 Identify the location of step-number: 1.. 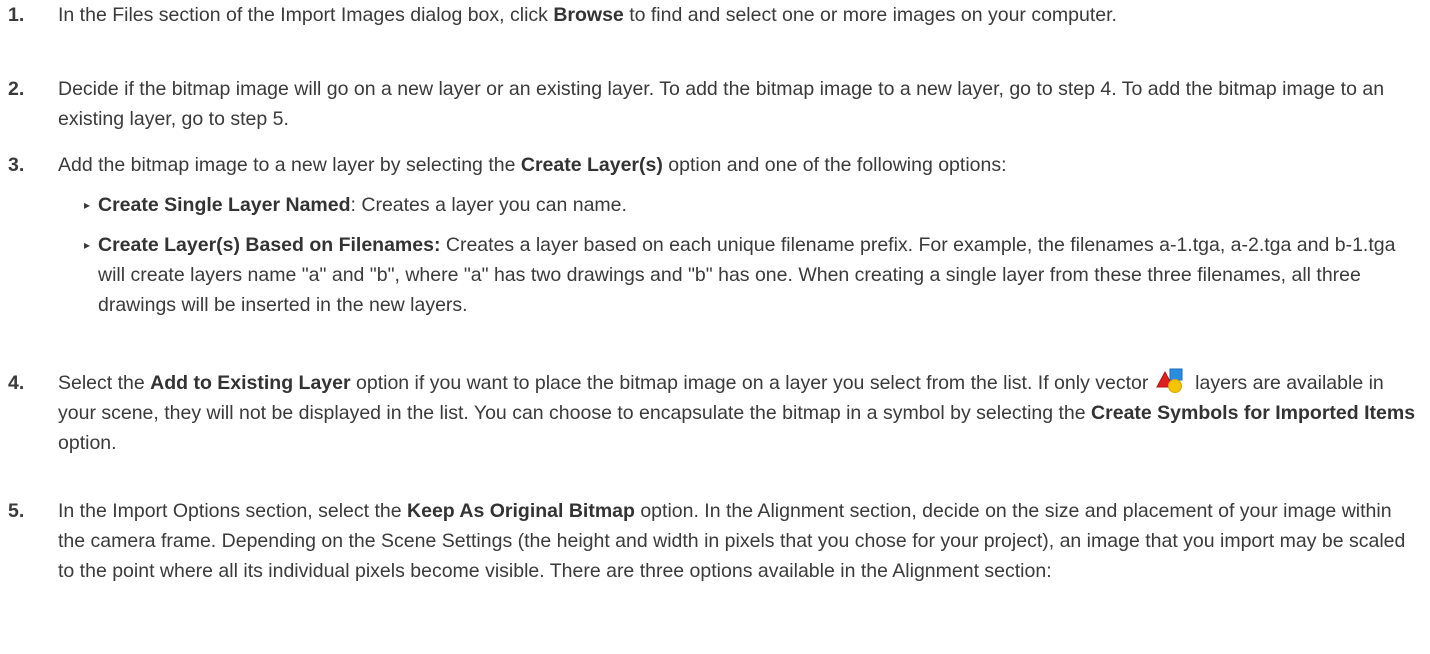
(16, 15).